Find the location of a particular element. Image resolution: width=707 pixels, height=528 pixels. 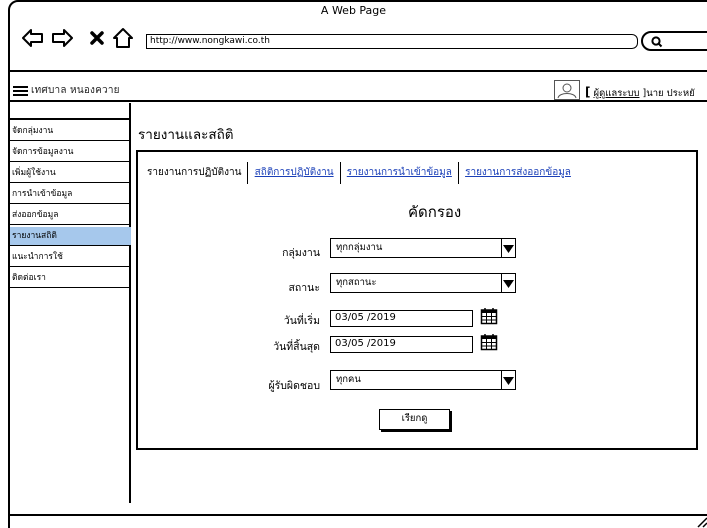

tab-work-stats: สถิติการปฏิบัติงาน is located at coordinates (294, 172).